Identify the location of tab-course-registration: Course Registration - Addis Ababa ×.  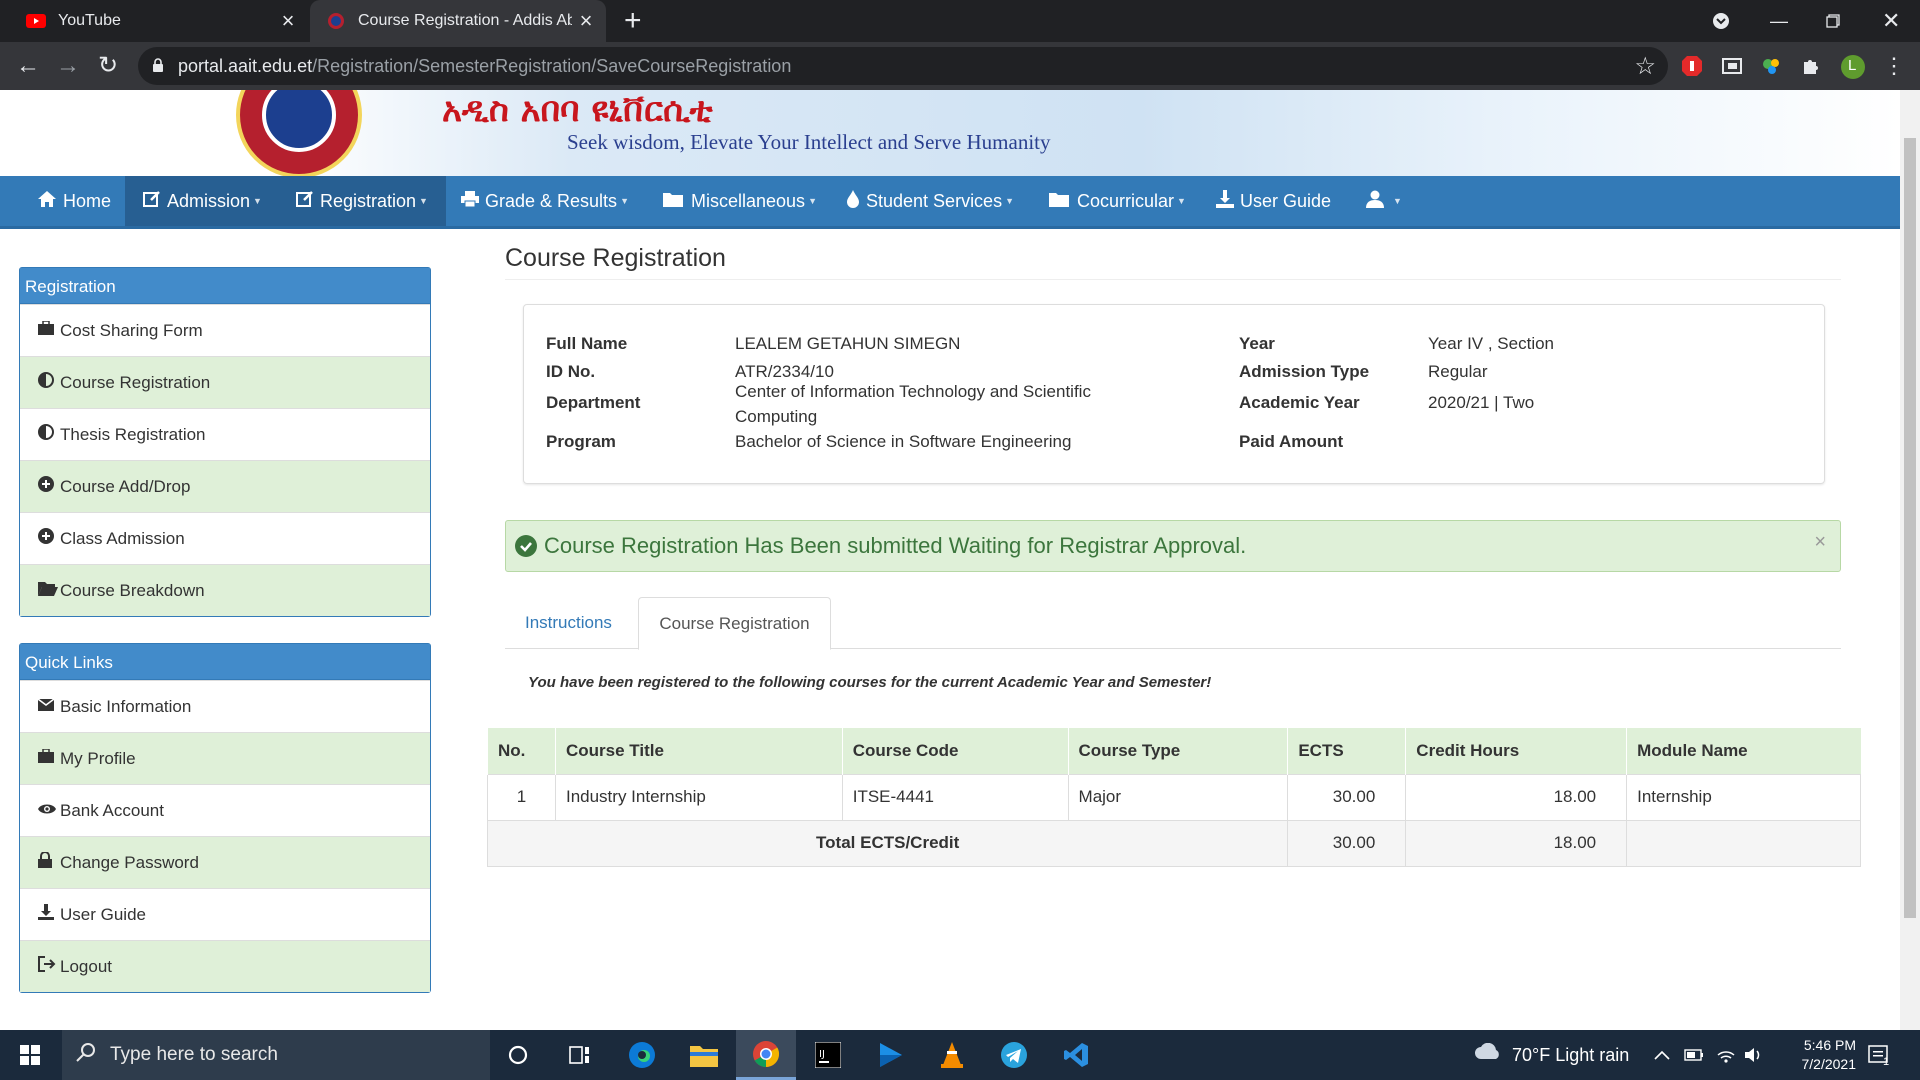
(458, 21).